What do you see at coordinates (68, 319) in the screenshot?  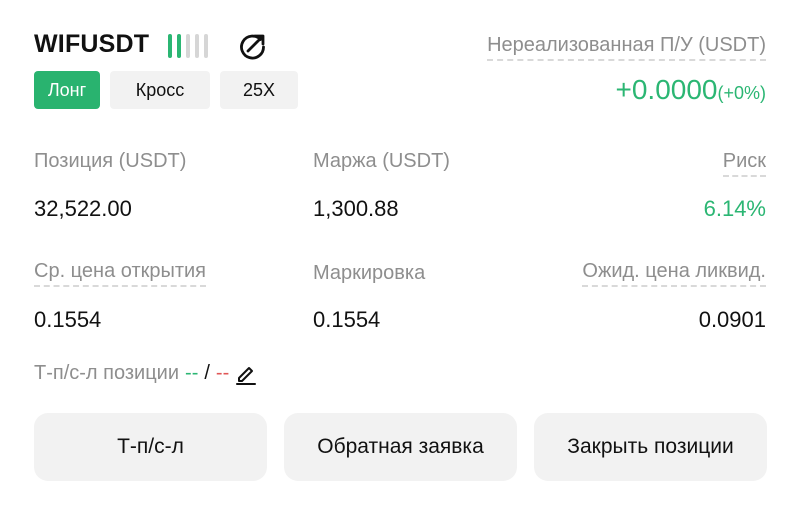 I see `entry-price-value: 0.1554` at bounding box center [68, 319].